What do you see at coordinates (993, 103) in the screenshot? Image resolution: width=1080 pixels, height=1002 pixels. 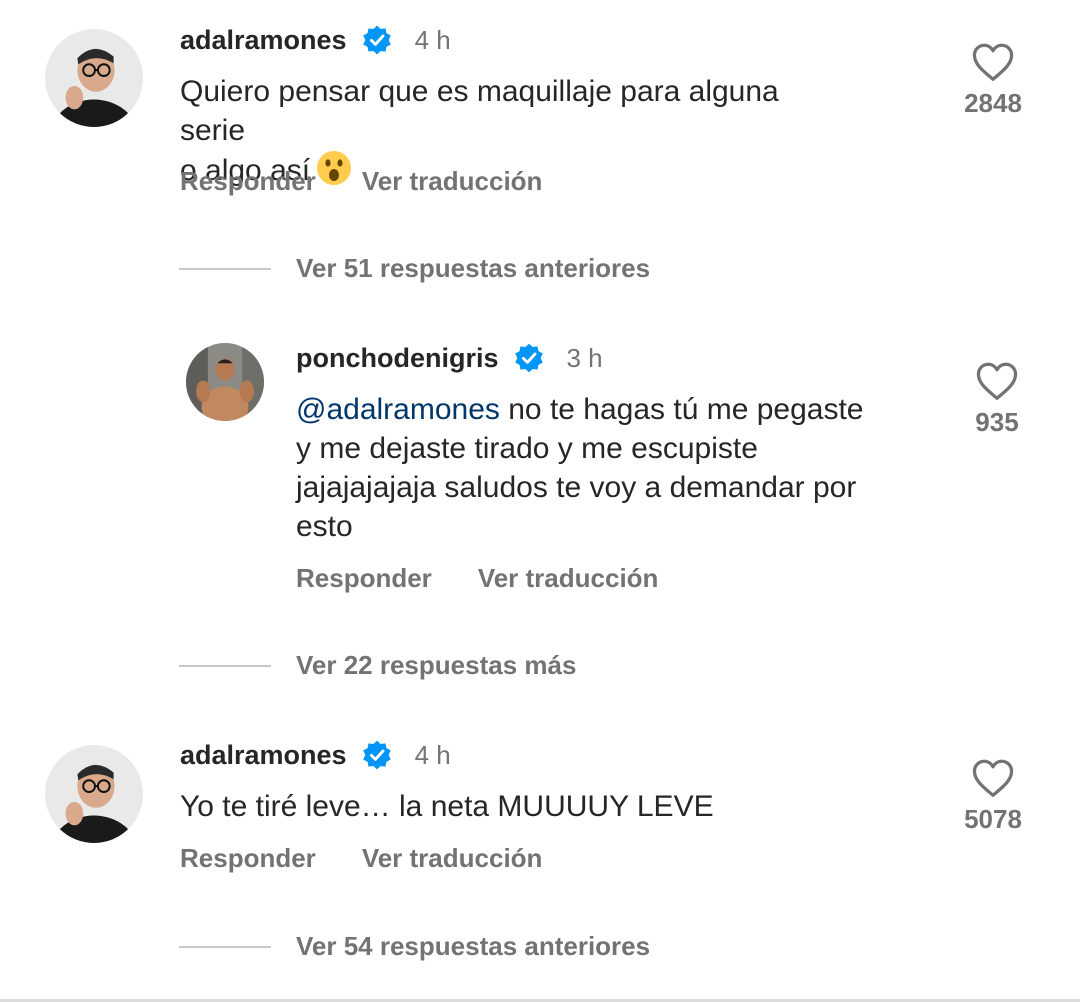 I see `like-count: 2848` at bounding box center [993, 103].